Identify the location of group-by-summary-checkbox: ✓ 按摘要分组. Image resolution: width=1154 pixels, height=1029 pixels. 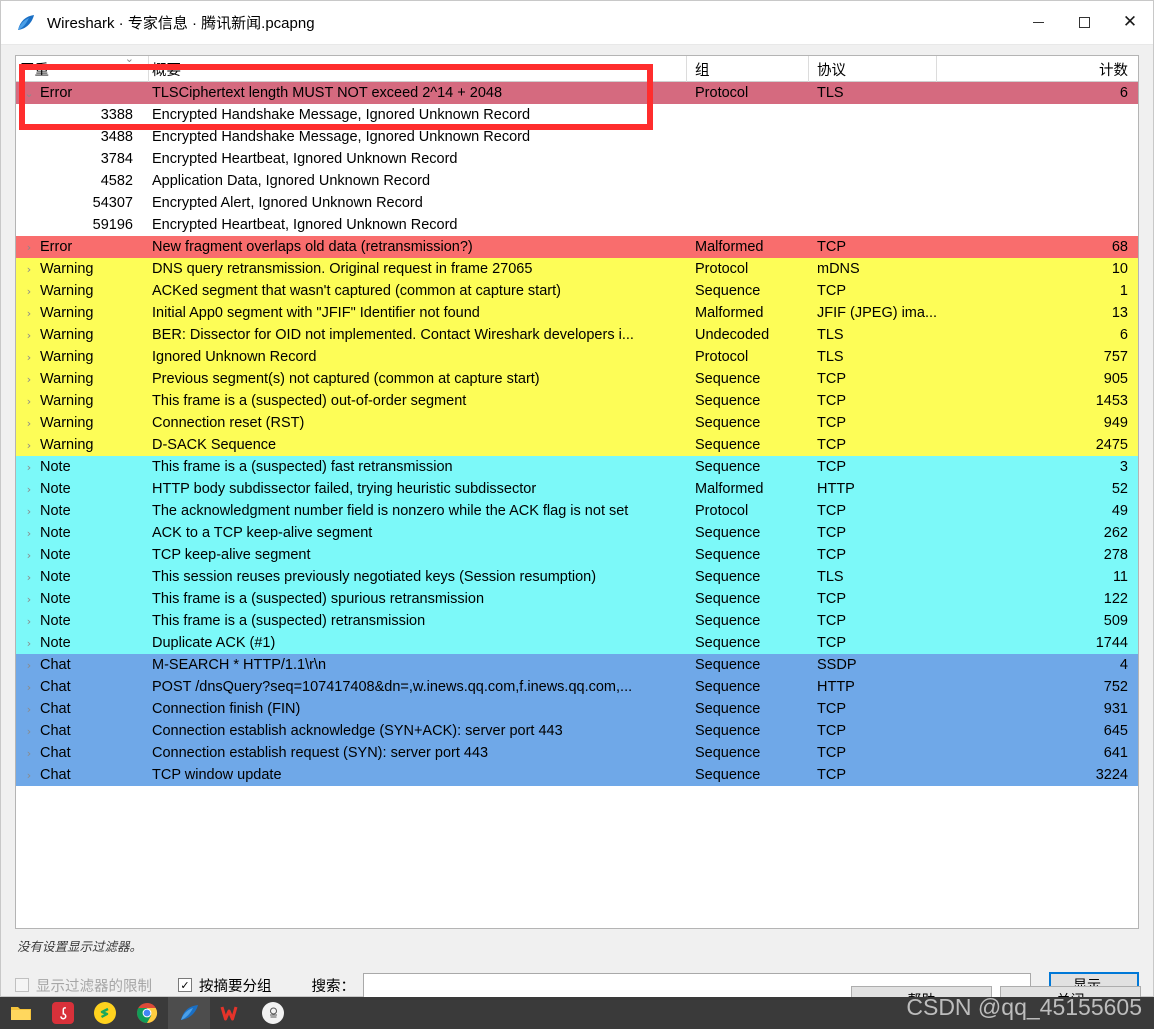
(225, 985).